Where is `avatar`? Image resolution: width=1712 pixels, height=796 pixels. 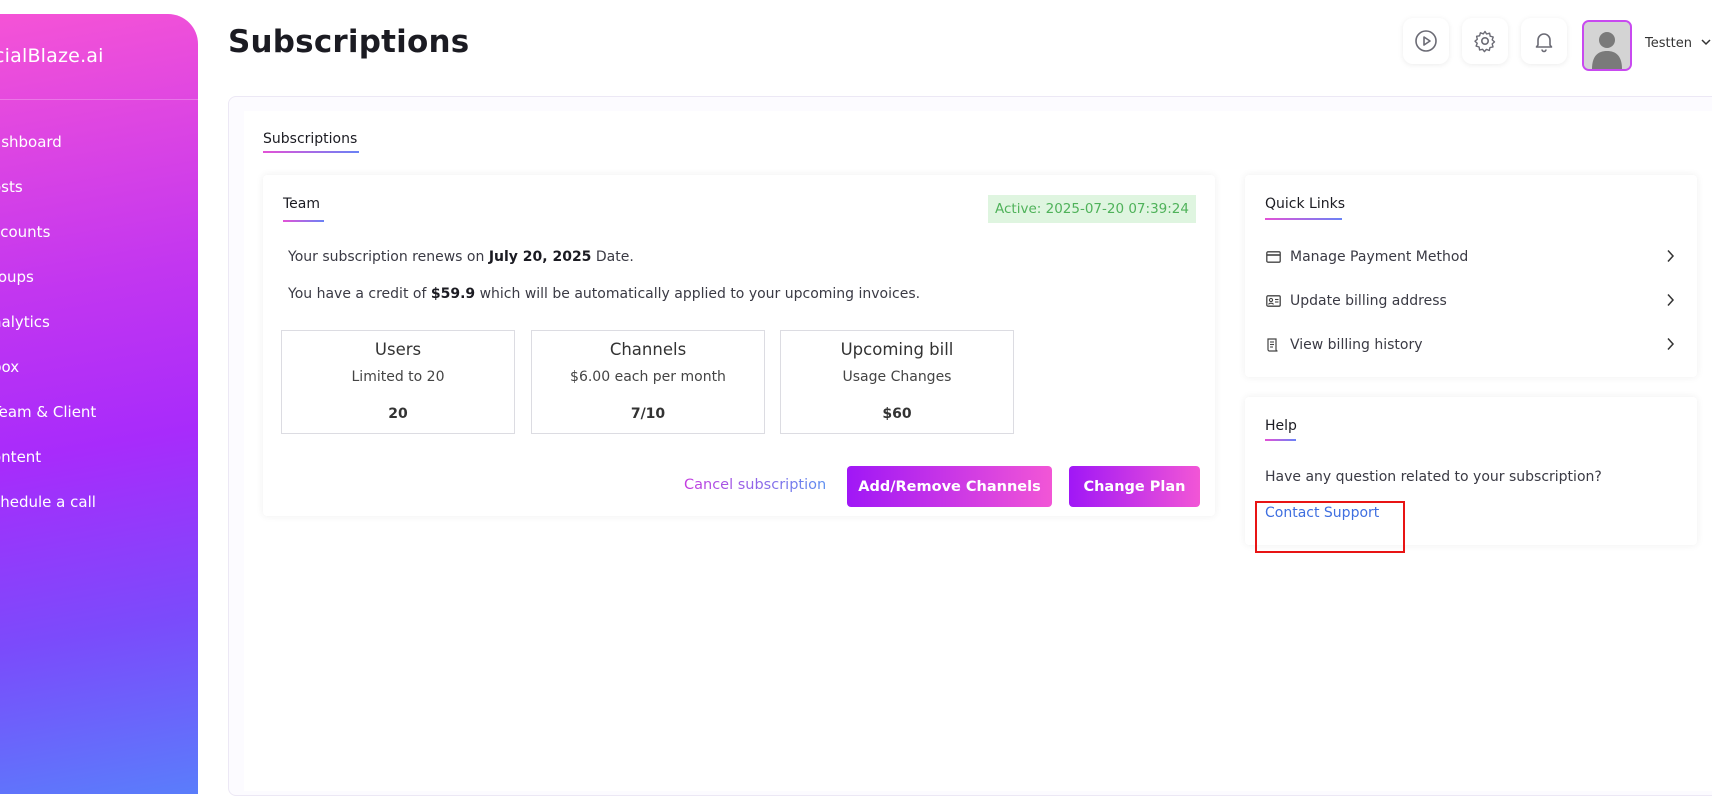
avatar is located at coordinates (1607, 45).